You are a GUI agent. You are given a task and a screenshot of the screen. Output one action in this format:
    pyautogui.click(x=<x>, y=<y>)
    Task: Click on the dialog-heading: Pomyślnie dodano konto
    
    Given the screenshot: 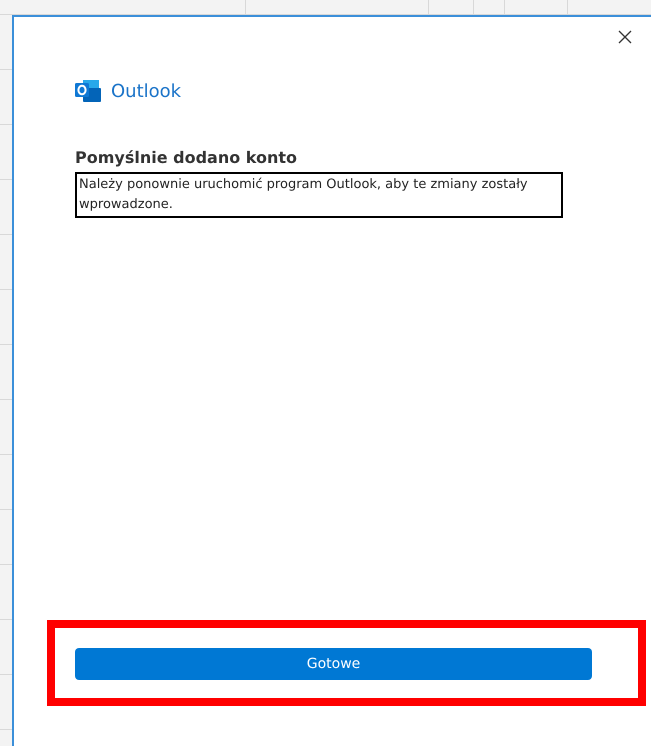 What is the action you would take?
    pyautogui.click(x=186, y=157)
    